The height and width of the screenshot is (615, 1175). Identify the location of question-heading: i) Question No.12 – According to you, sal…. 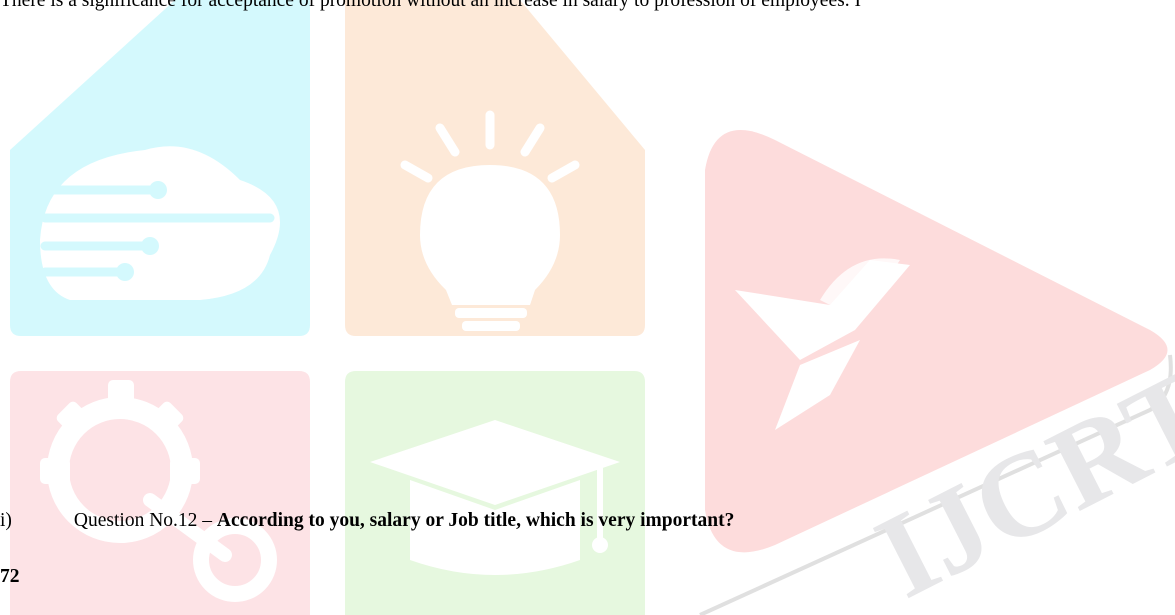
(367, 521).